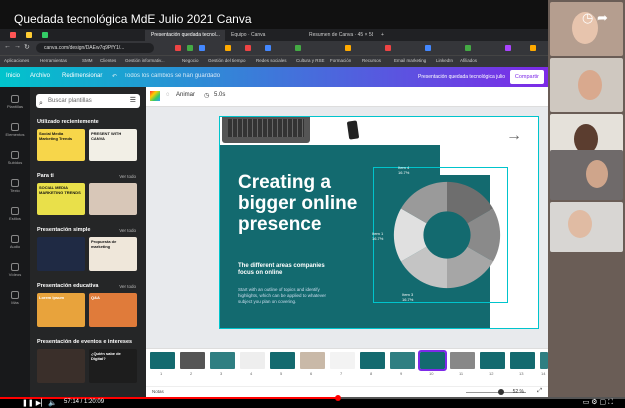  I want to click on miniplayer-icon: ▢, so click(603, 402).